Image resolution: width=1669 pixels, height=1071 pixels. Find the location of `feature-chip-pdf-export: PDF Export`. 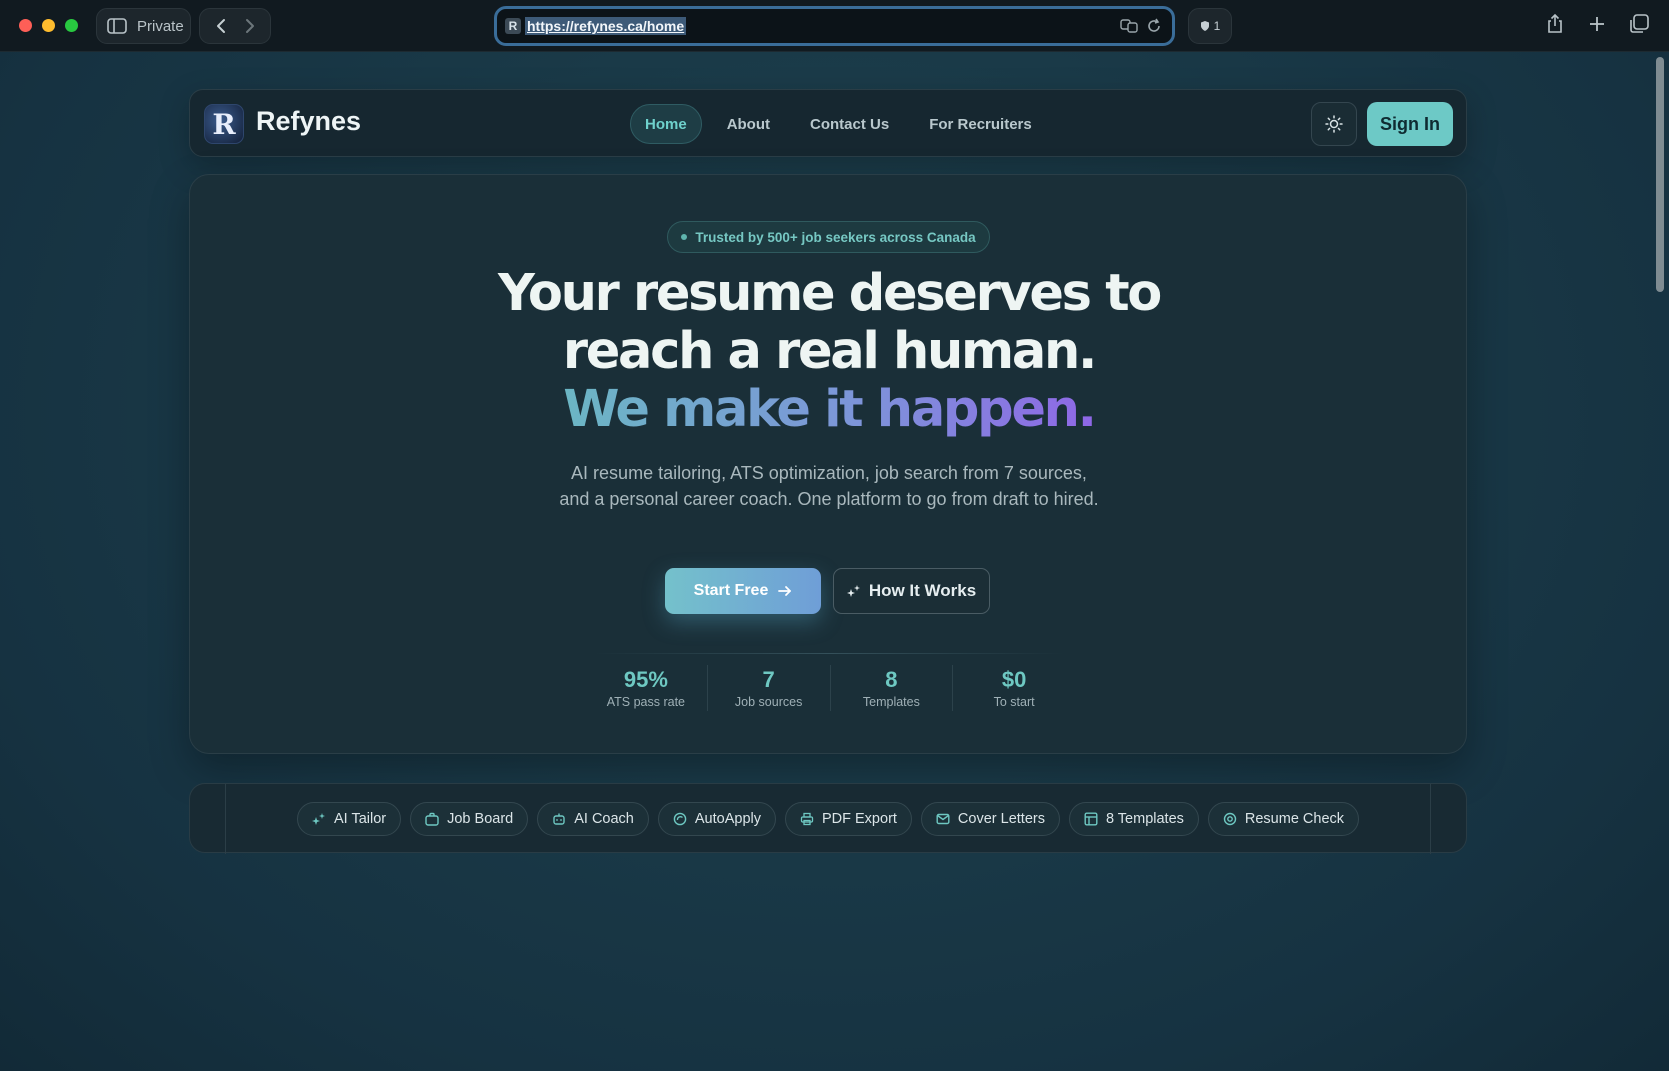

feature-chip-pdf-export: PDF Export is located at coordinates (848, 819).